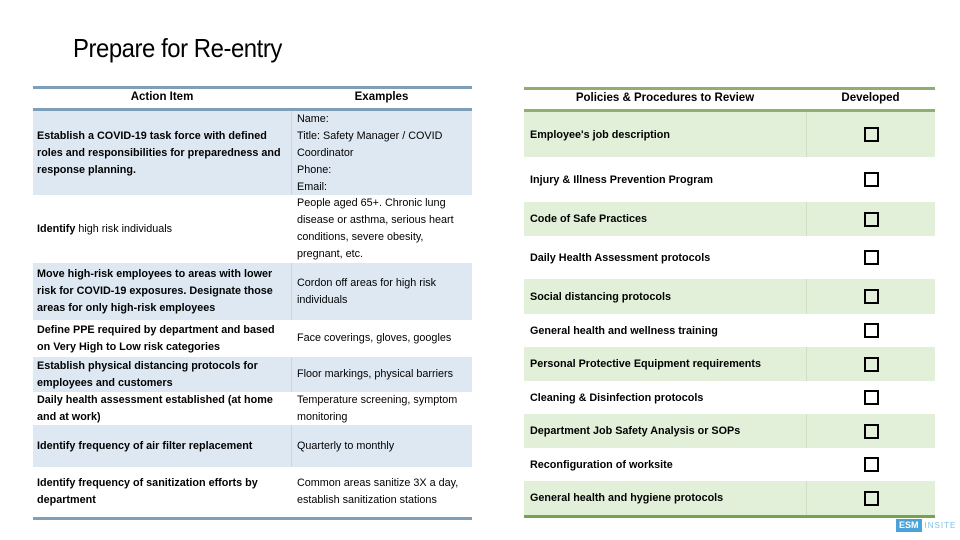 Image resolution: width=960 pixels, height=540 pixels. I want to click on policy-table-row: General health and wellness training, so click(729, 330).